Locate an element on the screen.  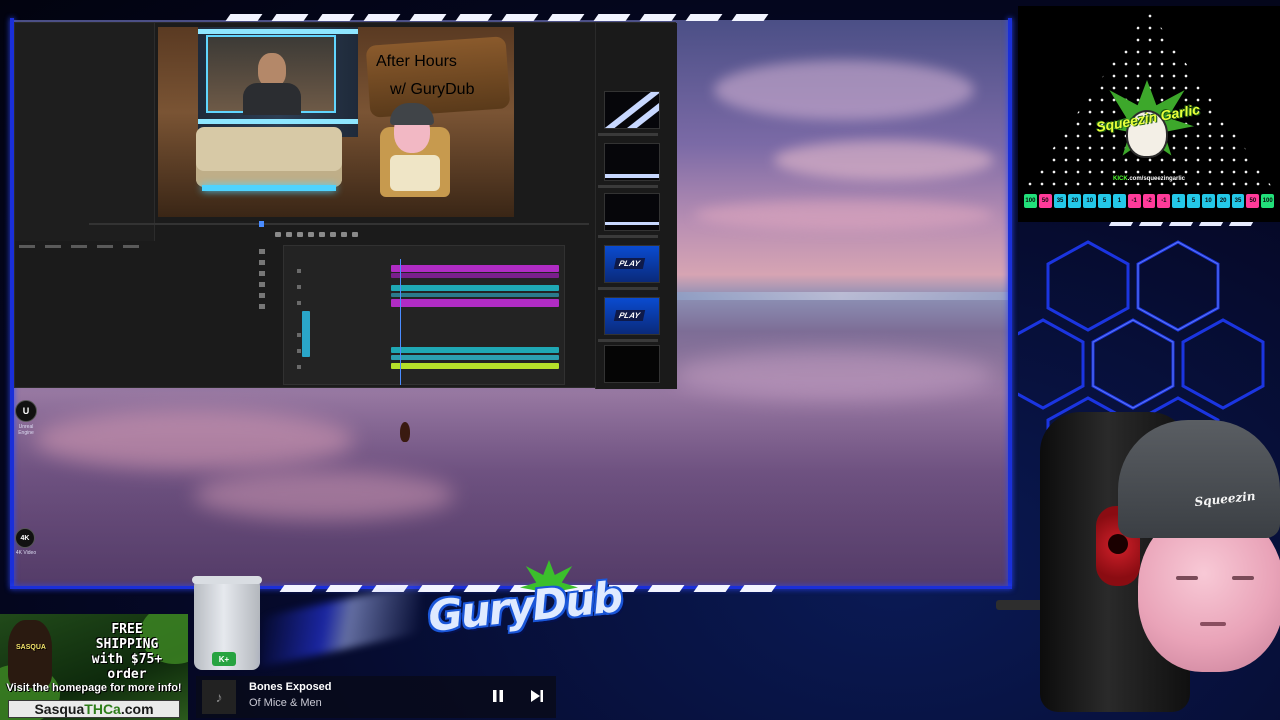
4k-video-icon: 4K is located at coordinates (25, 538).